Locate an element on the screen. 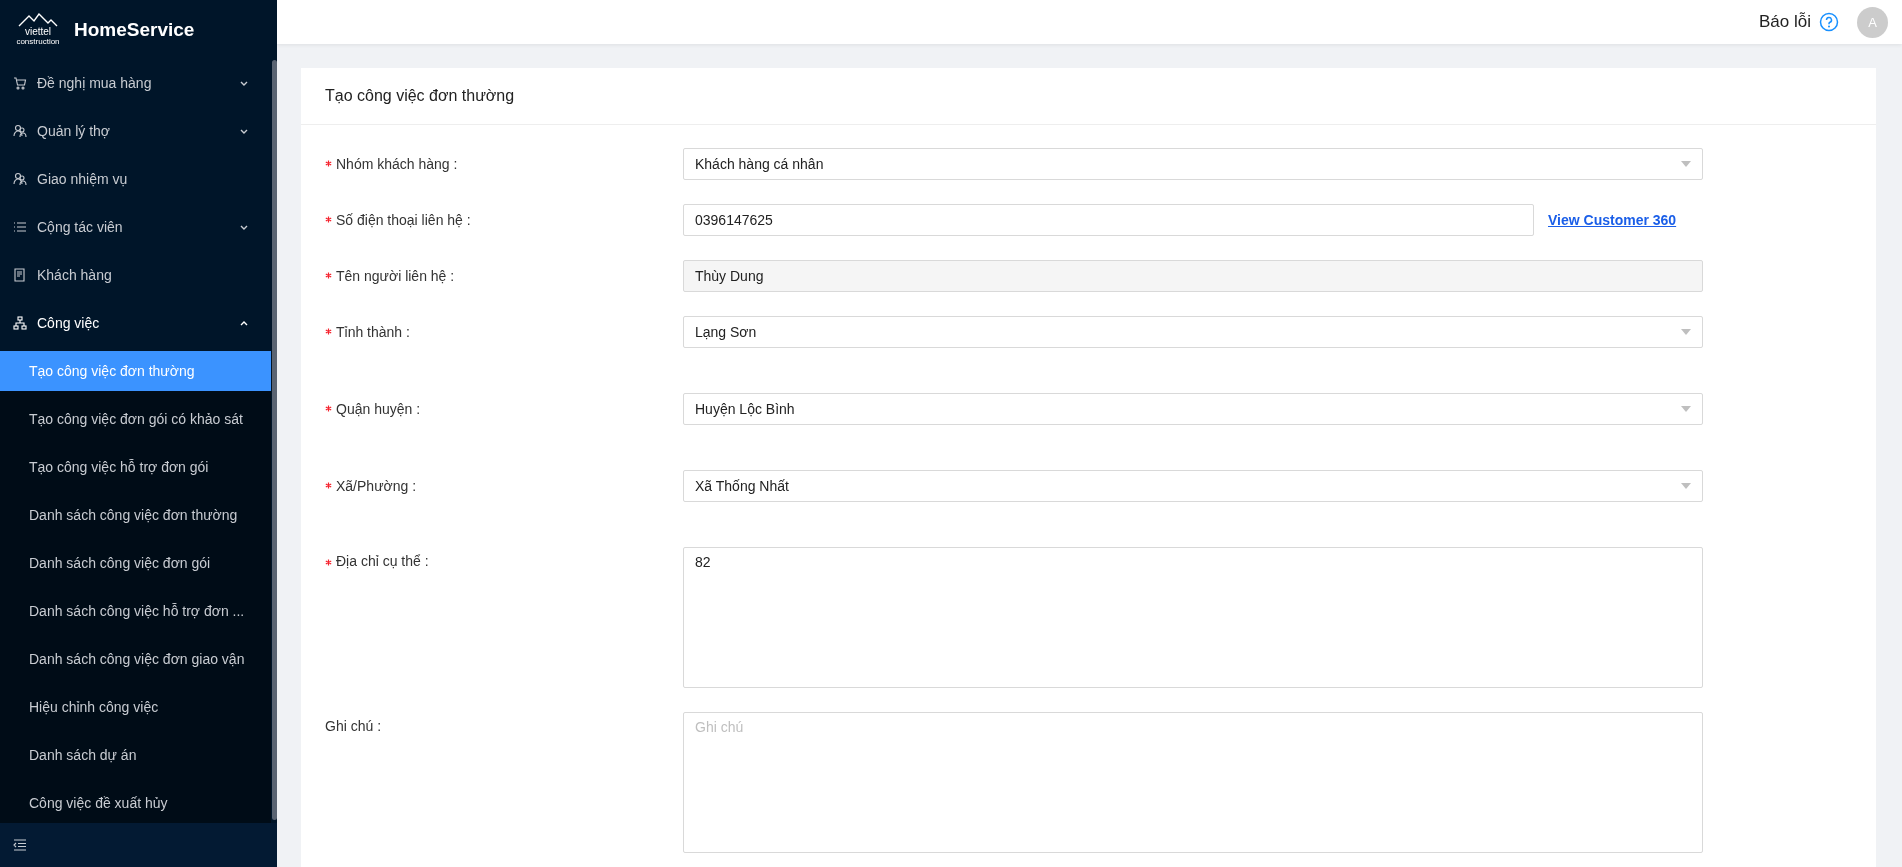  customer-360-link: View Customer 360 is located at coordinates (1612, 220).